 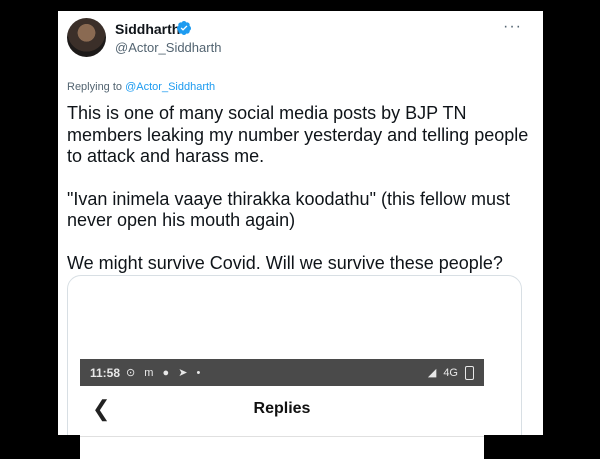 What do you see at coordinates (168, 47) in the screenshot?
I see `author-handle: @Actor_Siddharth` at bounding box center [168, 47].